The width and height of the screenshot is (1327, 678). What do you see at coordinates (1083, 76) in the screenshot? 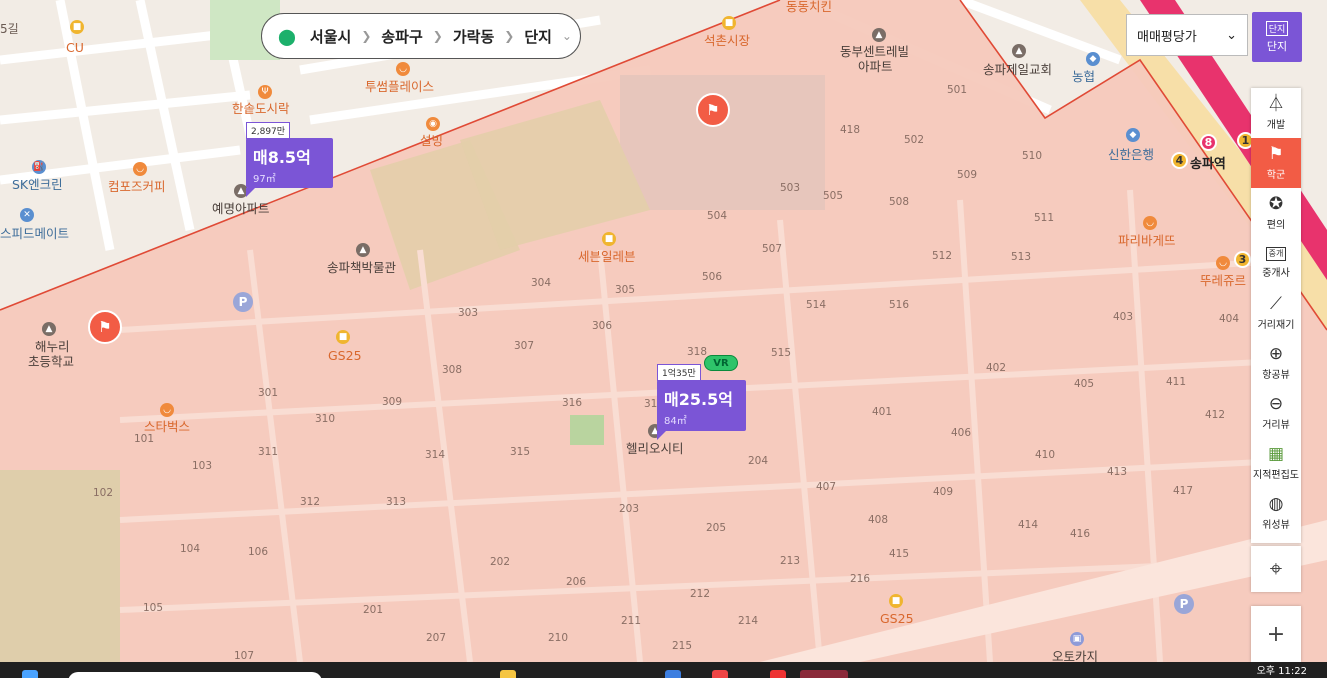
I see `place-nonghyup: 농협` at bounding box center [1083, 76].